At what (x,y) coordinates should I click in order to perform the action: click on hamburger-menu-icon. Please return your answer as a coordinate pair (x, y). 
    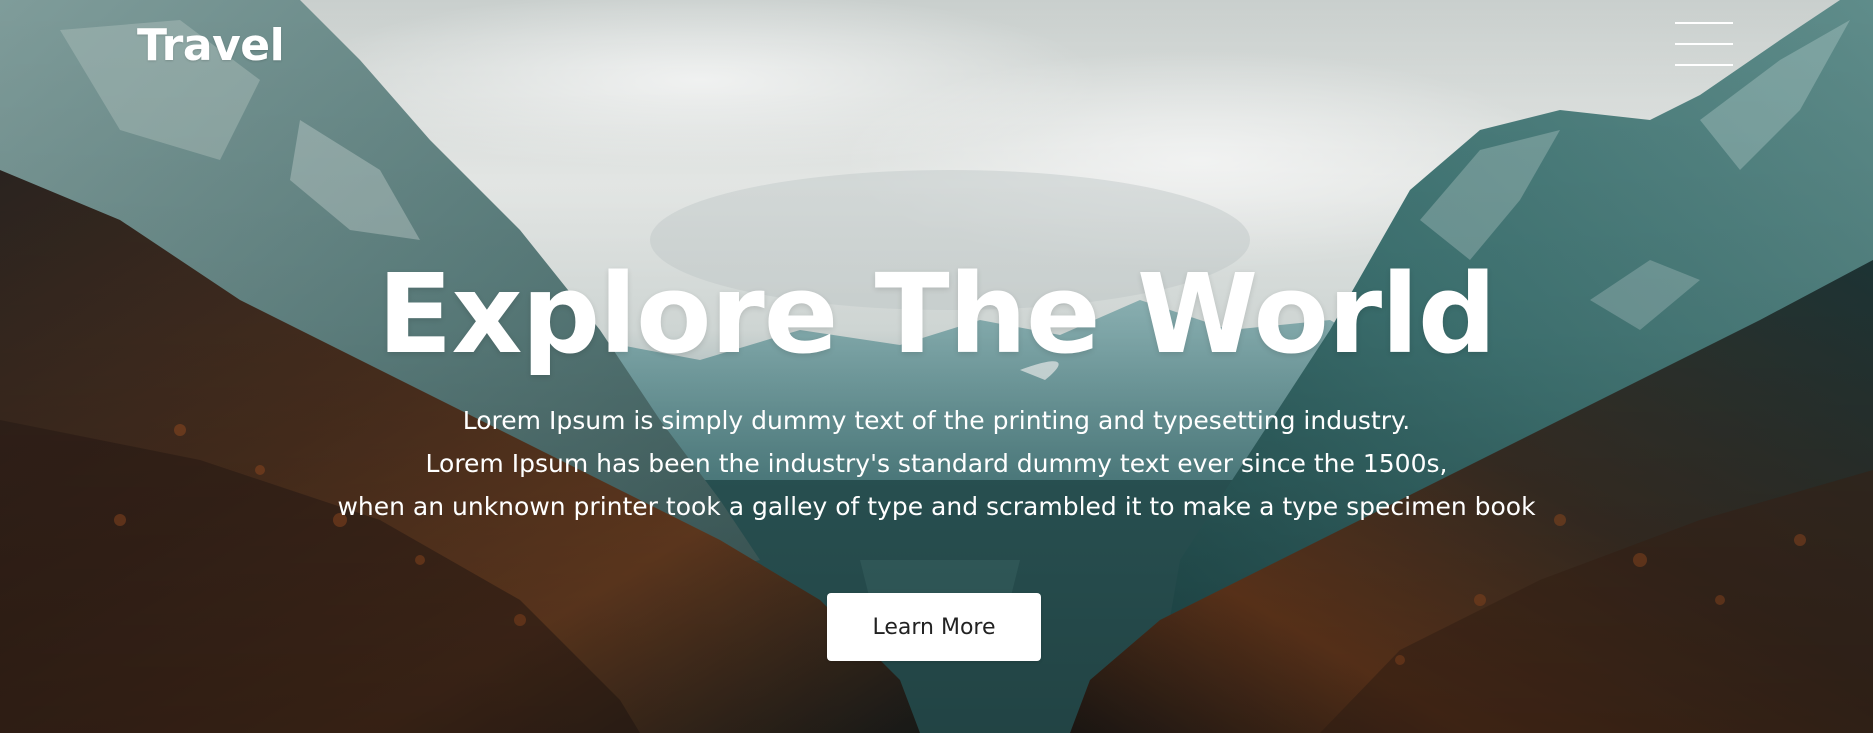
    Looking at the image, I should click on (1704, 44).